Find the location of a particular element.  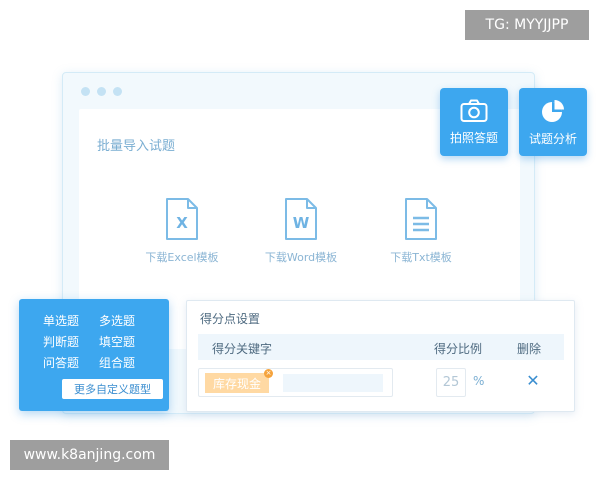

keyword-input is located at coordinates (333, 383).